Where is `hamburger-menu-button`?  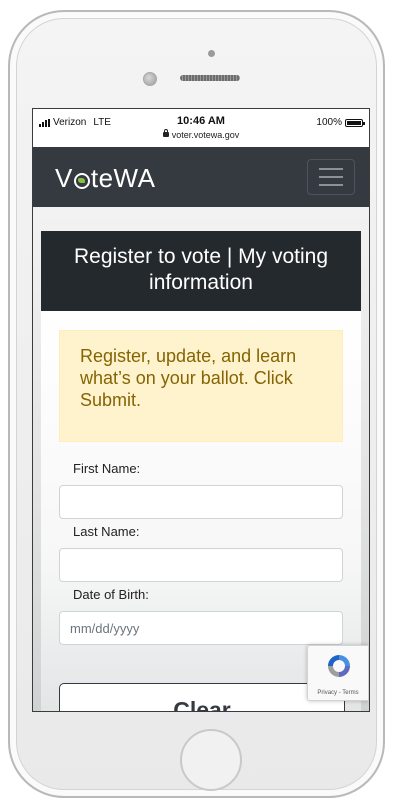
hamburger-menu-button is located at coordinates (331, 177).